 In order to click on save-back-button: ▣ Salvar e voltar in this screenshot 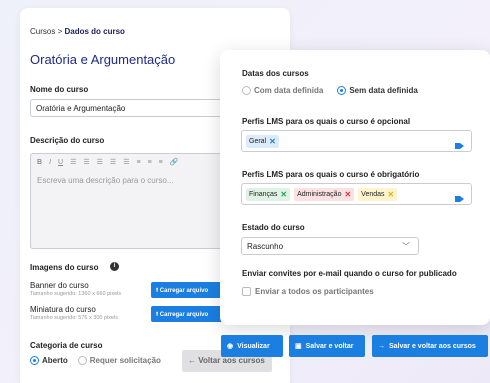, I will do `click(327, 346)`.